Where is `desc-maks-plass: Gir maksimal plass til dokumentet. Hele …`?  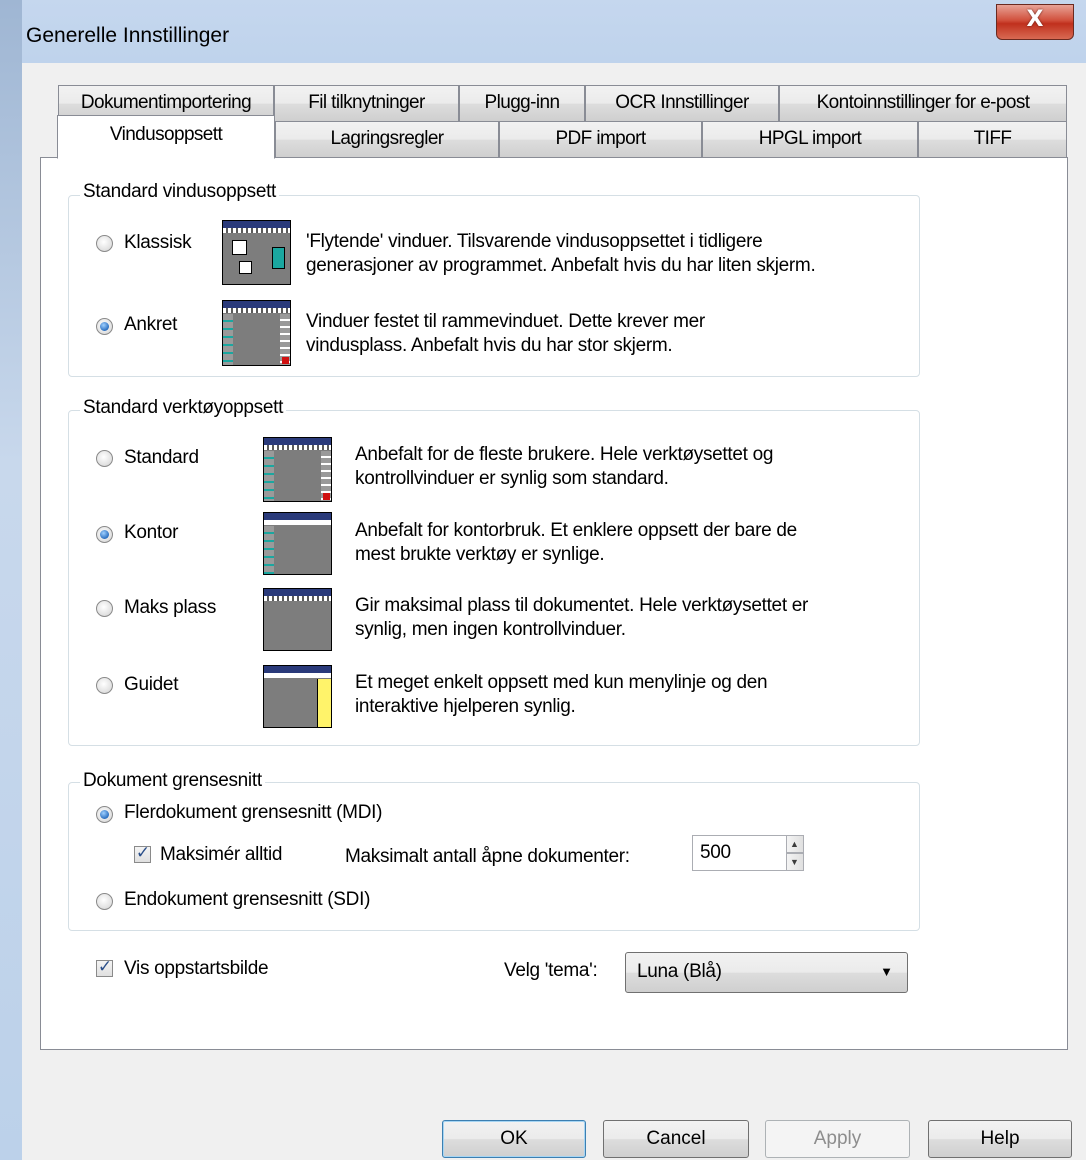
desc-maks-plass: Gir maksimal plass til dokumentet. Hele … is located at coordinates (582, 617).